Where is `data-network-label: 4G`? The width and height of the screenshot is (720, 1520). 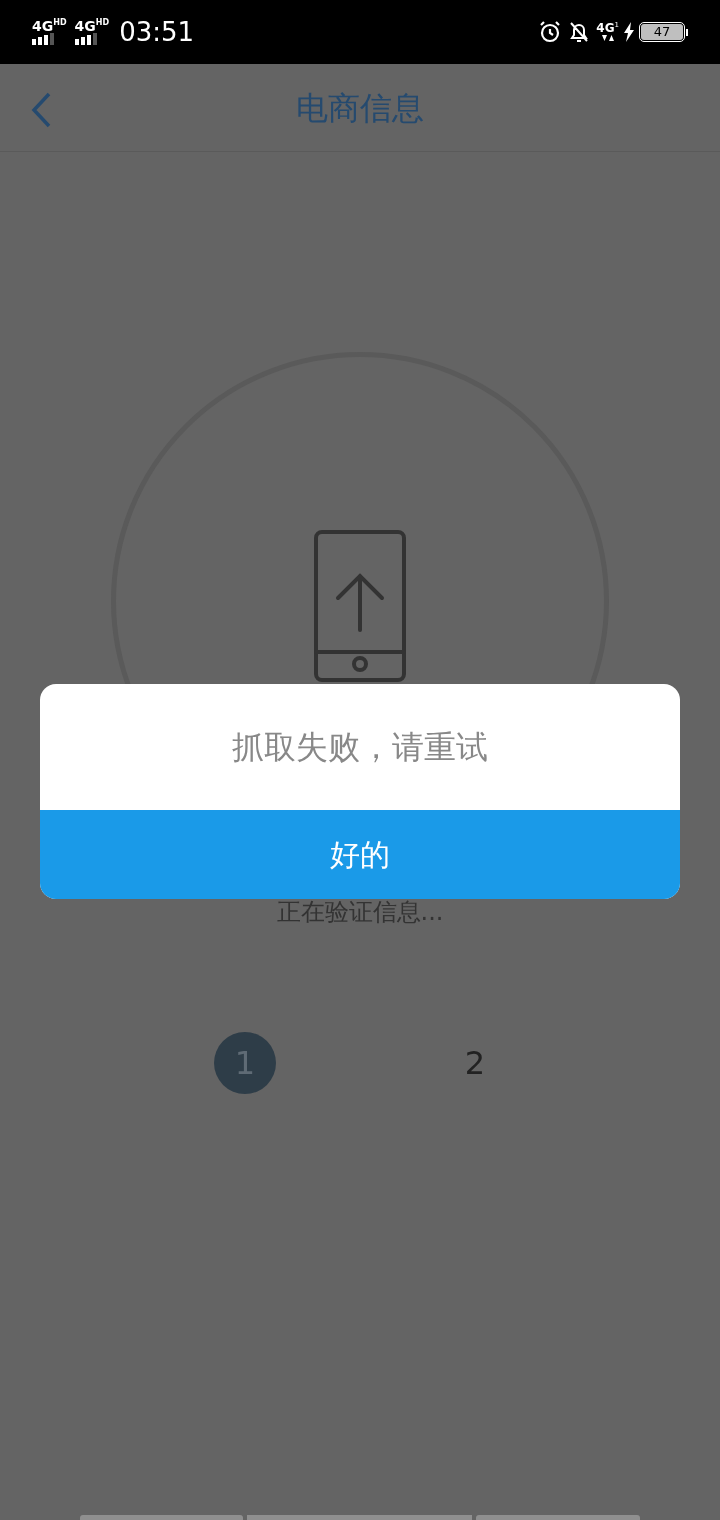 data-network-label: 4G is located at coordinates (605, 28).